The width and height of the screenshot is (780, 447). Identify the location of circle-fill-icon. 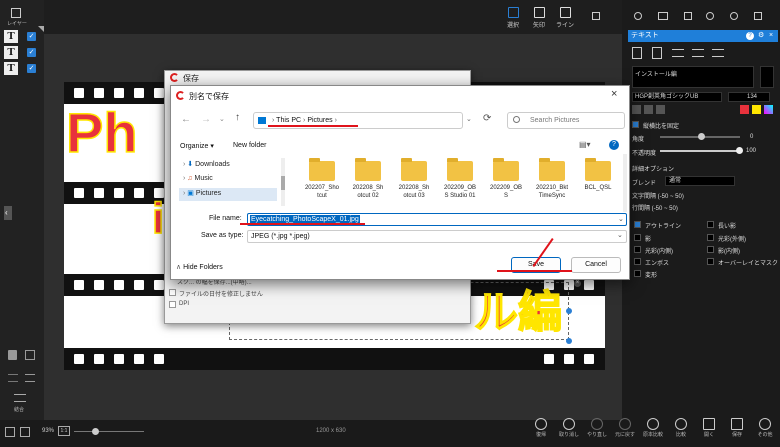
(734, 16).